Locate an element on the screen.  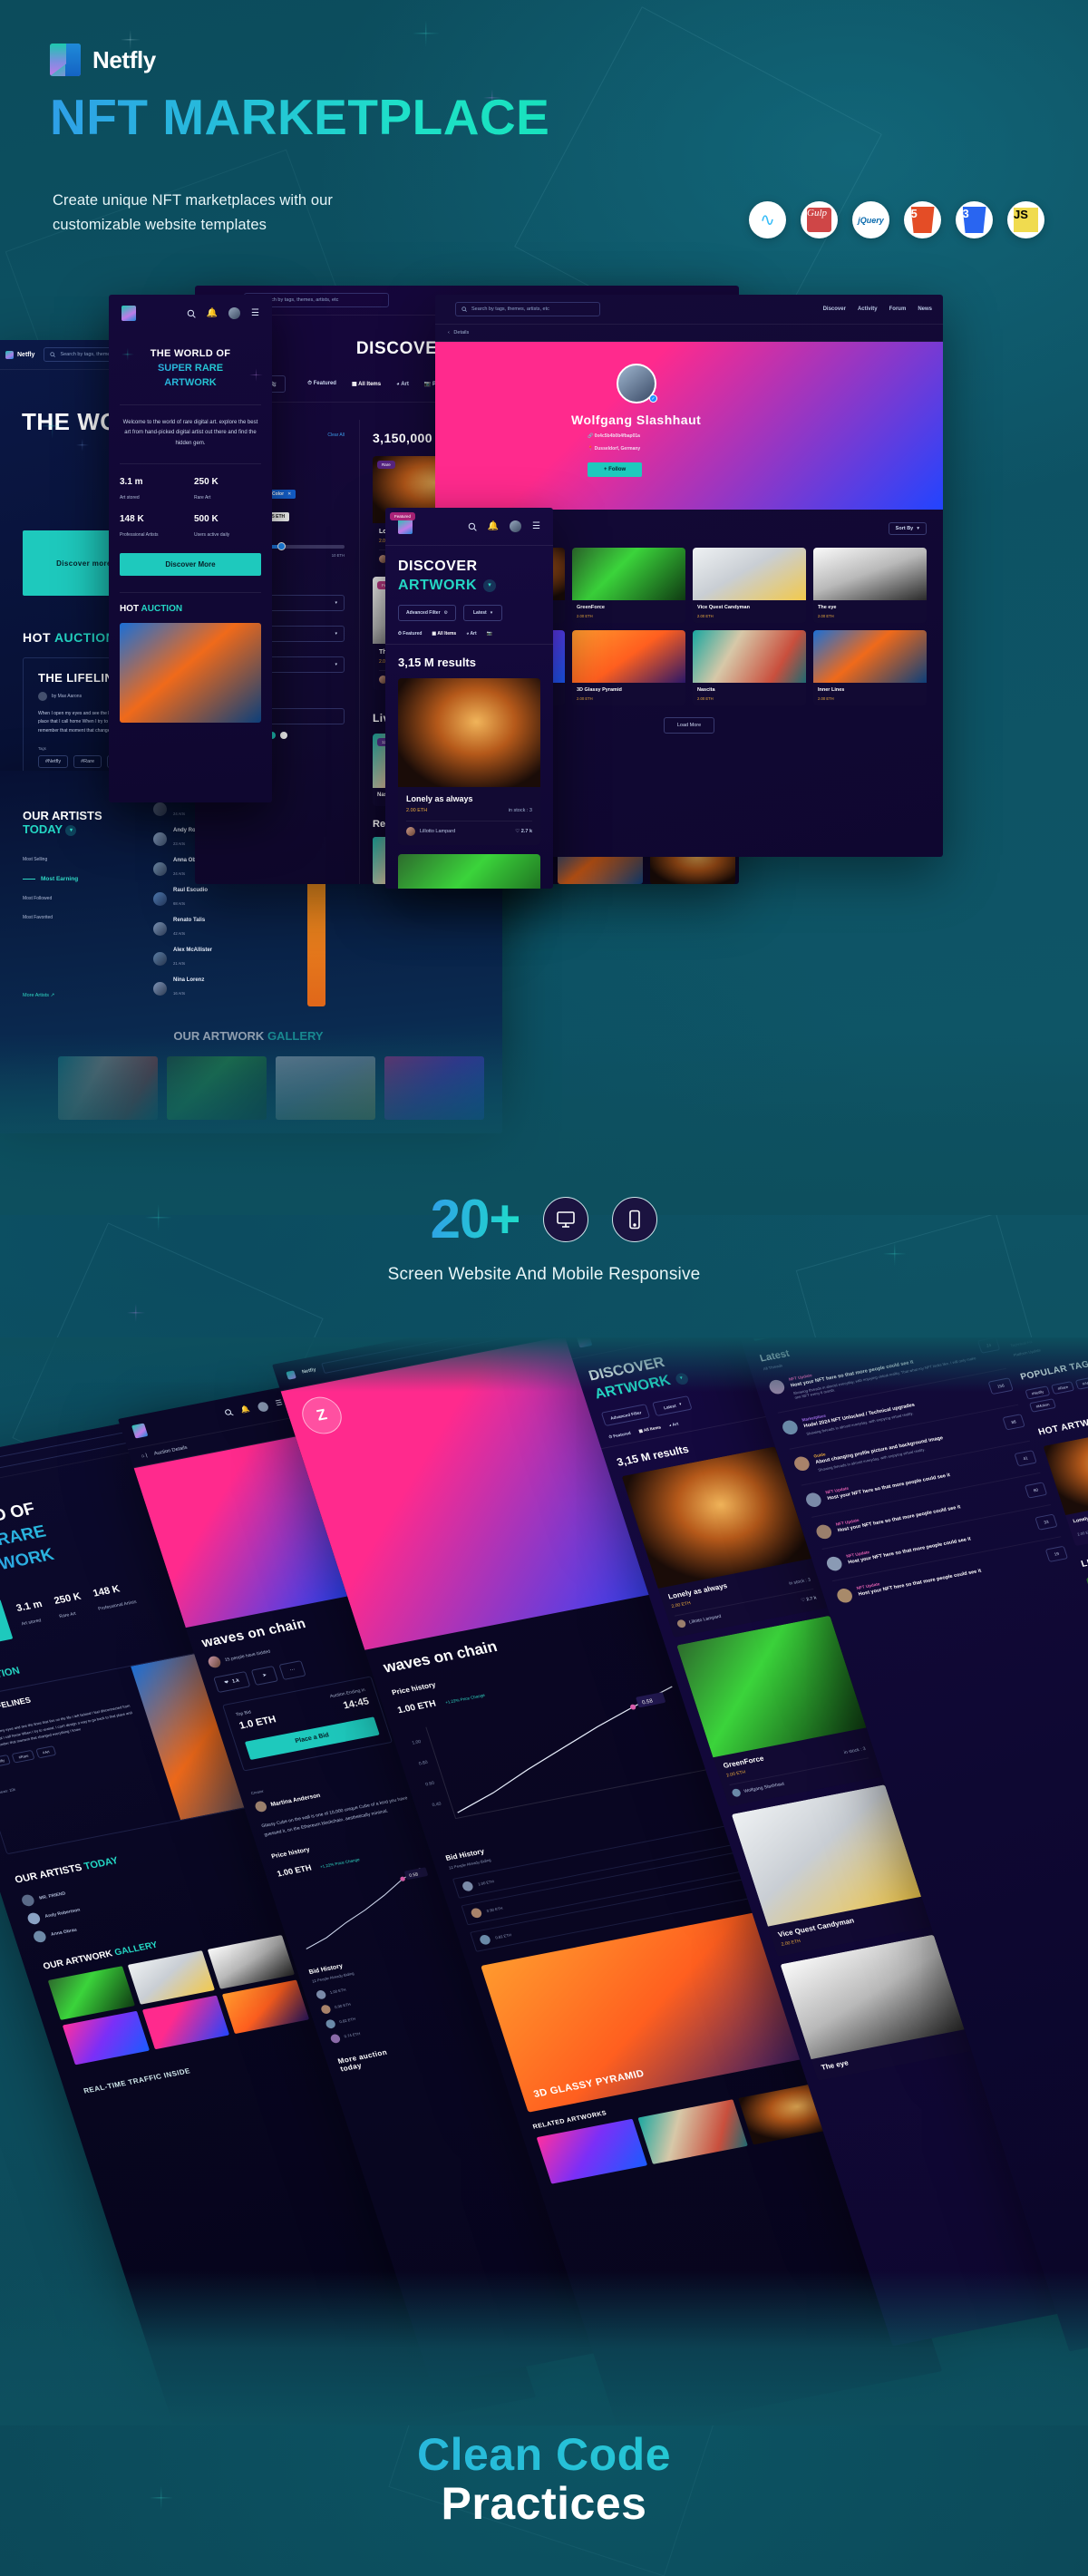
mobile-artwork-card-2: Featured GreenForce is located at coordinates (465, 700).